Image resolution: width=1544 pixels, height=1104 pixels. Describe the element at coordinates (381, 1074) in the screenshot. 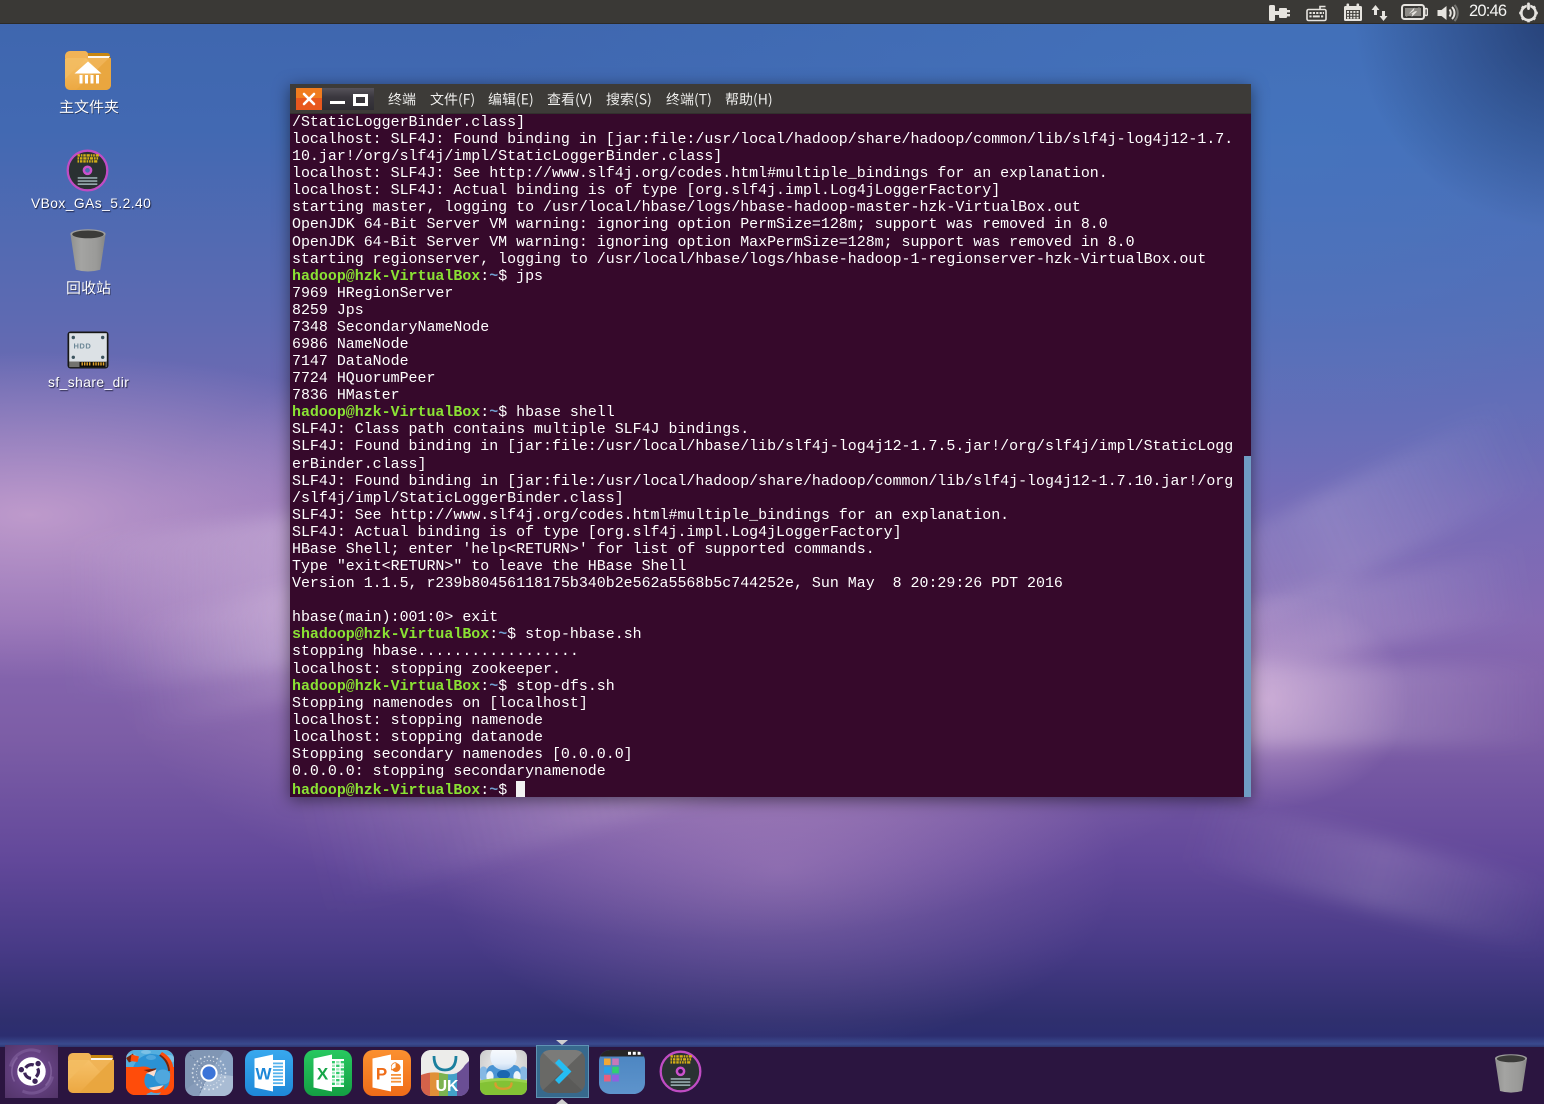

I see `svg-text: P` at that location.